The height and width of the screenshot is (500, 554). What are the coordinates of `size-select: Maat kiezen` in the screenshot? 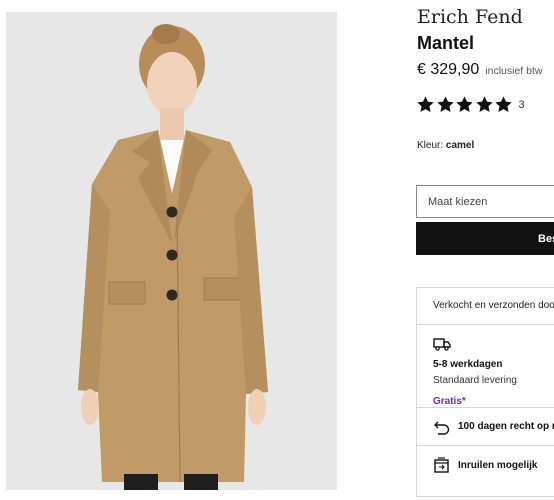 It's located at (485, 201).